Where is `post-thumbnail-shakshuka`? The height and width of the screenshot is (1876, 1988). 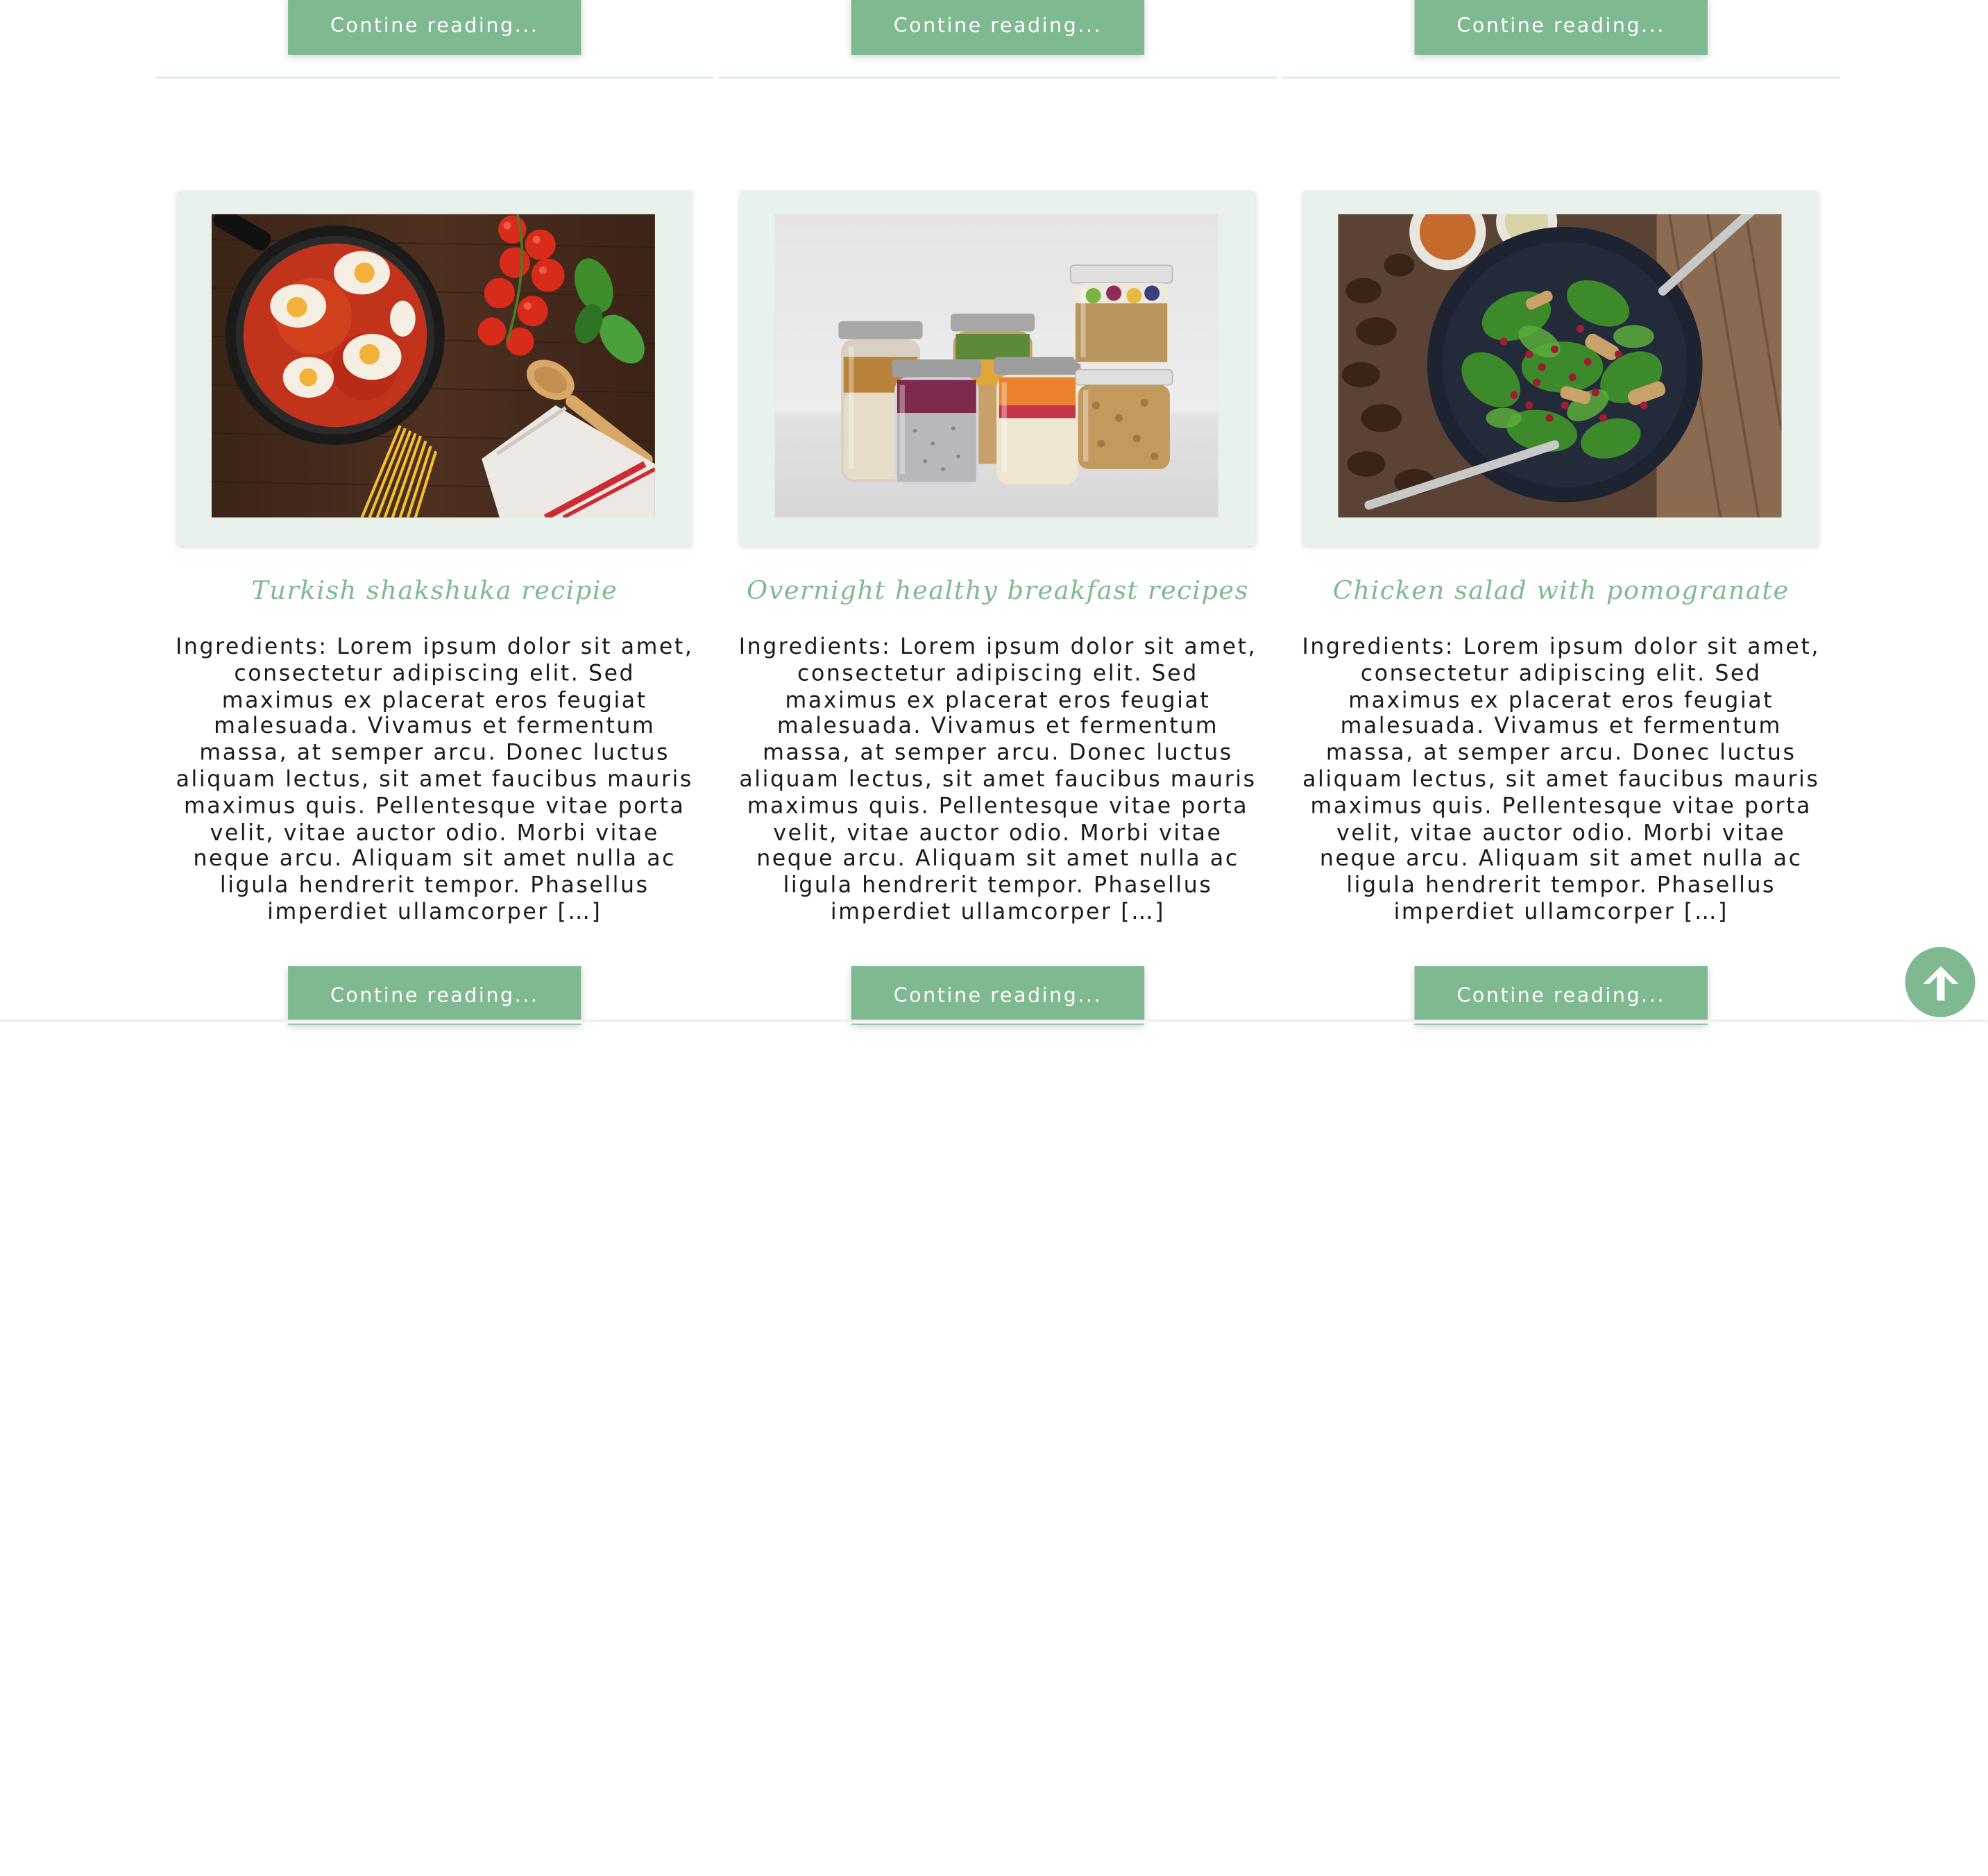
post-thumbnail-shakshuka is located at coordinates (433, 366).